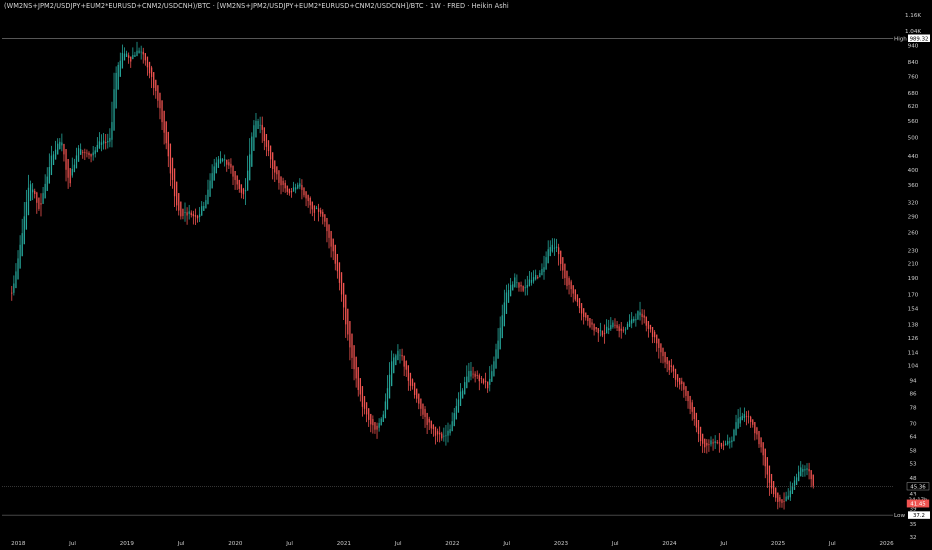 This screenshot has width=932, height=550. I want to click on ref-label-high: High, so click(900, 39).